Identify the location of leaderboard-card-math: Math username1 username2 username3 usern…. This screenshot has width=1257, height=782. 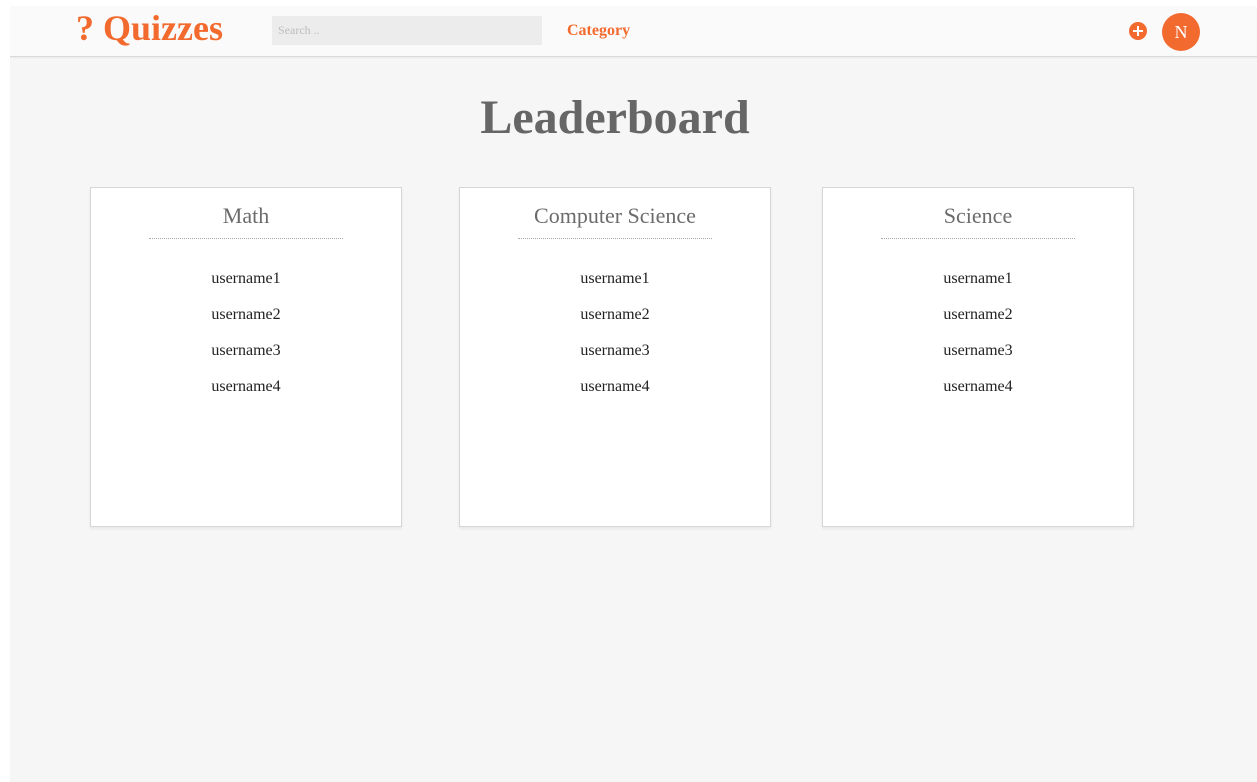
(246, 357).